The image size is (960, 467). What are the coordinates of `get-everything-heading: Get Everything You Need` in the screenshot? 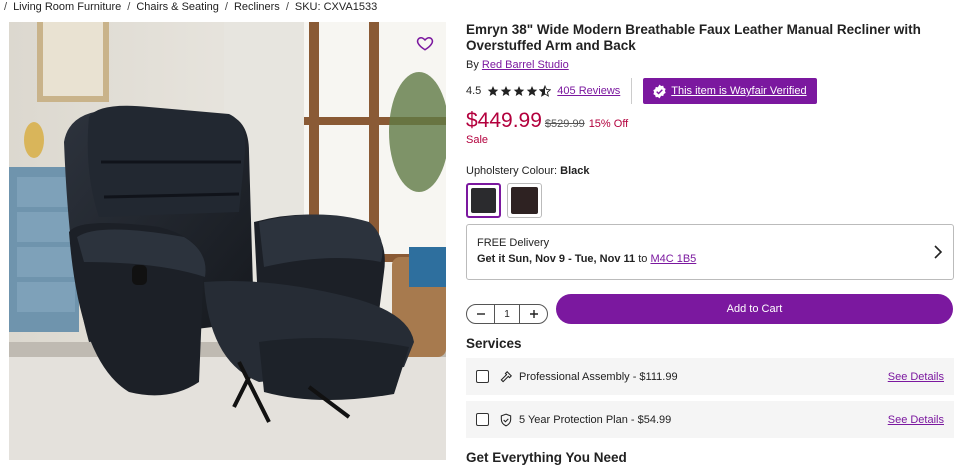 It's located at (546, 457).